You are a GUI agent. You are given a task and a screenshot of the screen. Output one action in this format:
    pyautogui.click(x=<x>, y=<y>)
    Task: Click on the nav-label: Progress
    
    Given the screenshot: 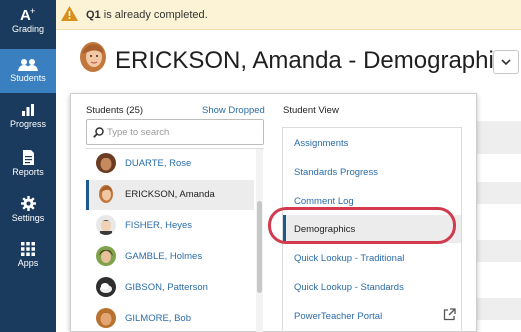 What is the action you would take?
    pyautogui.click(x=27, y=124)
    